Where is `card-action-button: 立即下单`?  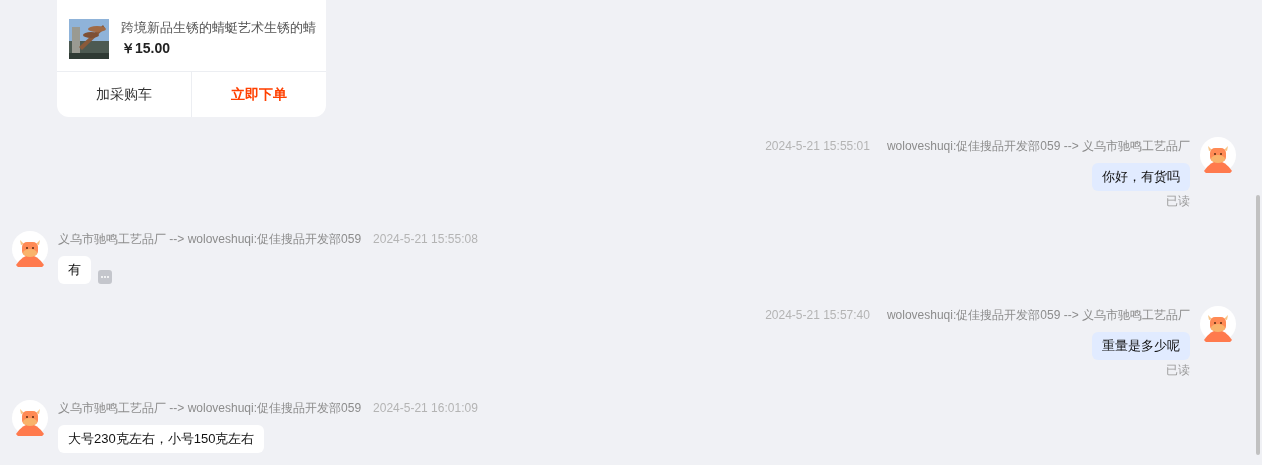 card-action-button: 立即下单 is located at coordinates (258, 94).